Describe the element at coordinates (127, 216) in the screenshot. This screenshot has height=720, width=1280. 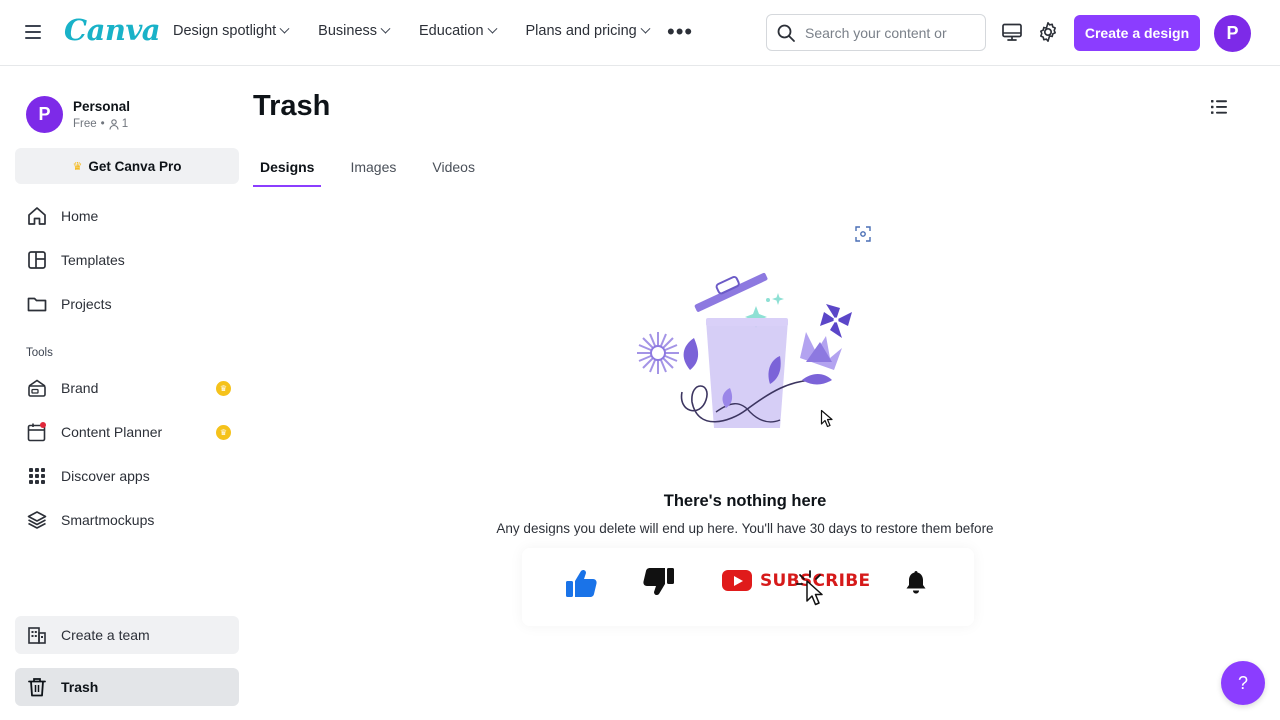
I see `sidebar-item-home: Home` at that location.